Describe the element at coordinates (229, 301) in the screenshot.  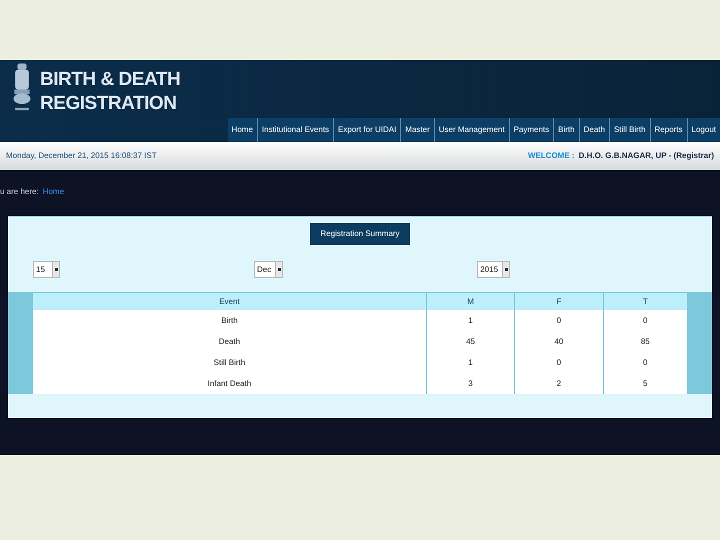
I see `column-header: Event` at that location.